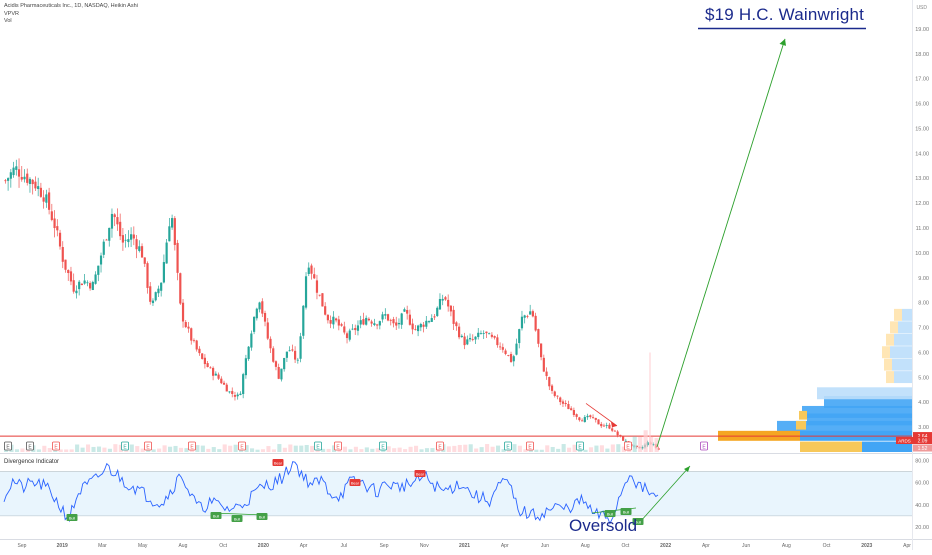 The height and width of the screenshot is (555, 932). Describe the element at coordinates (923, 378) in the screenshot. I see `price-tick-label: 5.00` at that location.